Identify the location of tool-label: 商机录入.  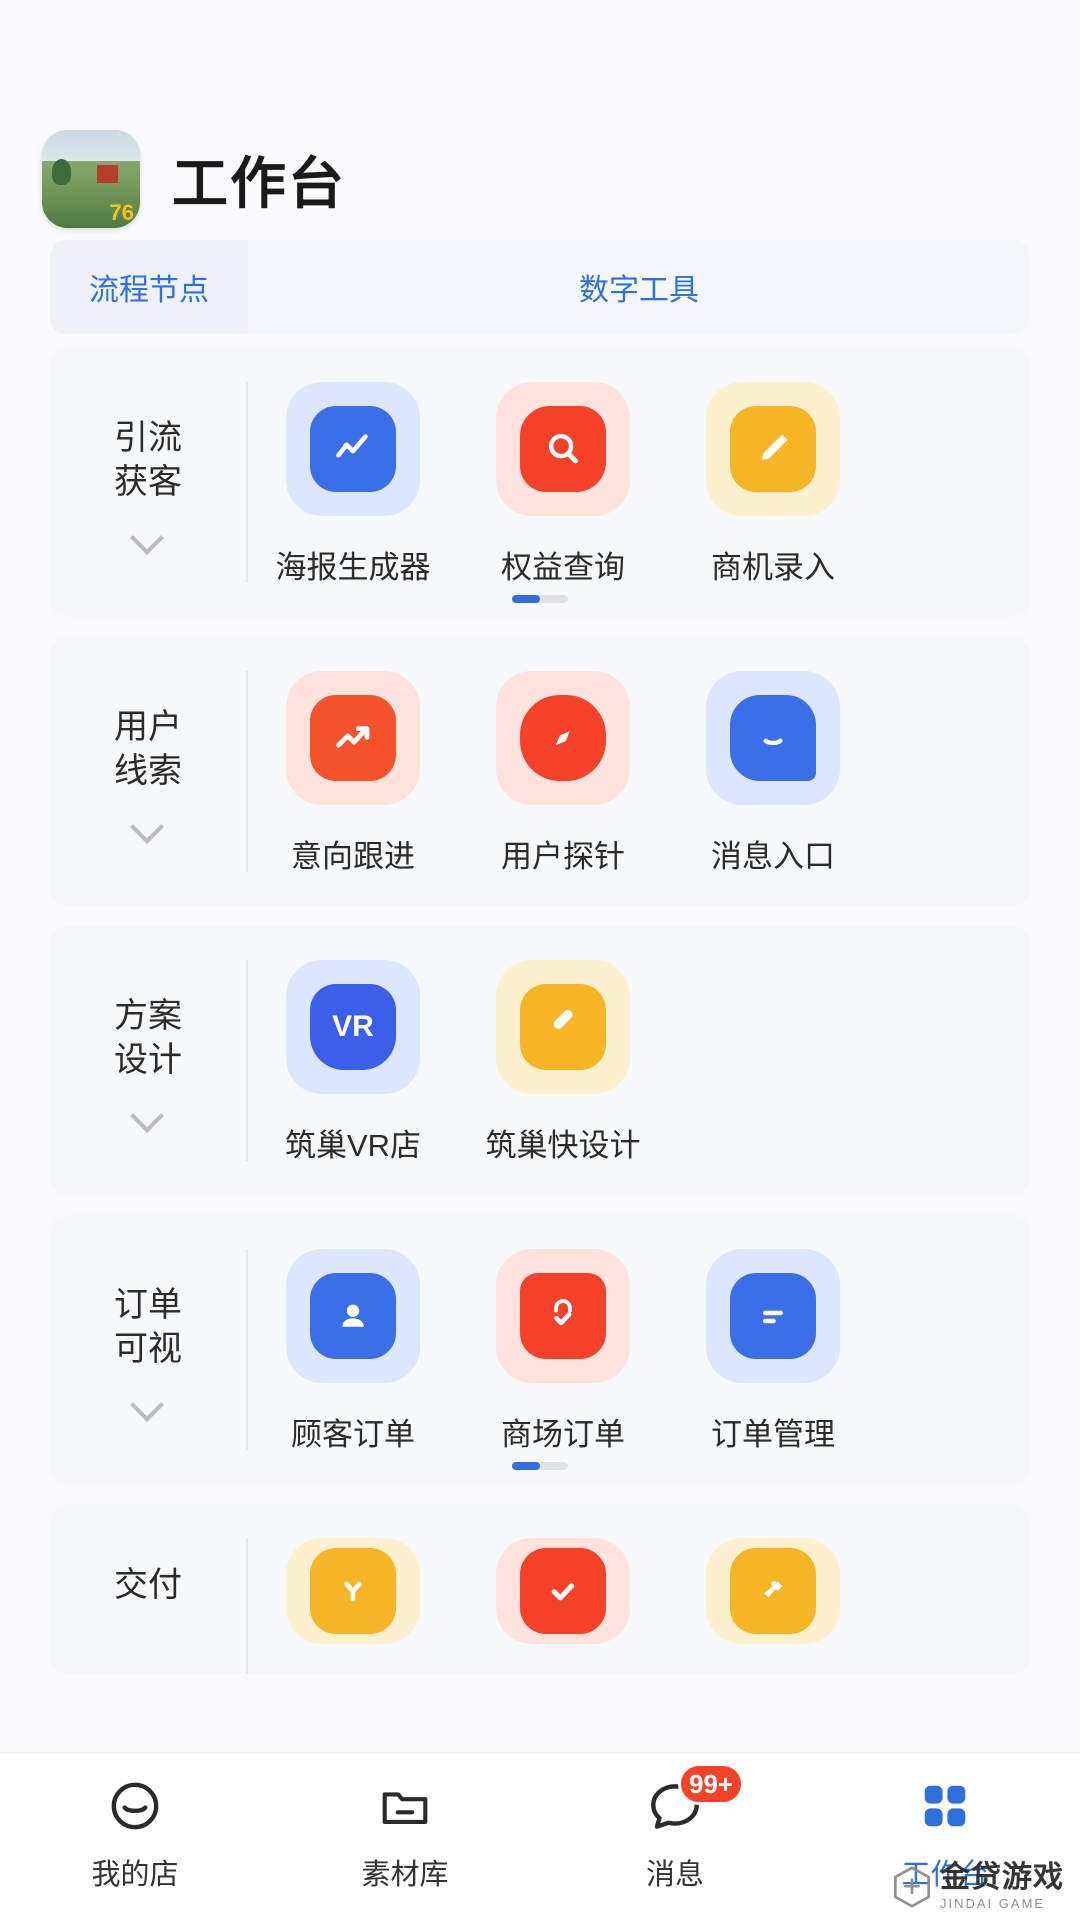
(773, 567).